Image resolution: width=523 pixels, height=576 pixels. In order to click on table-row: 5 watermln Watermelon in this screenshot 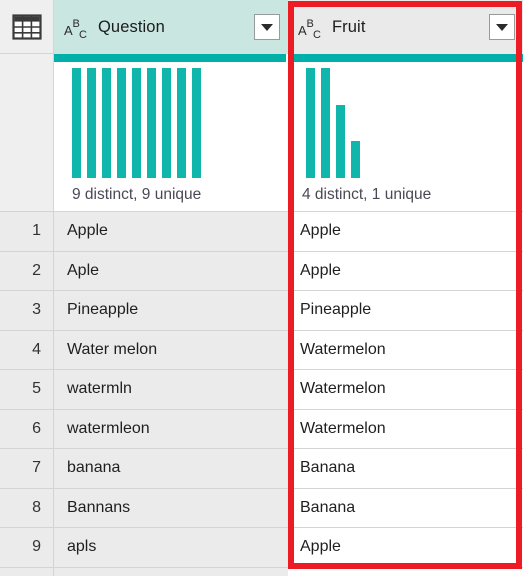, I will do `click(261, 390)`.